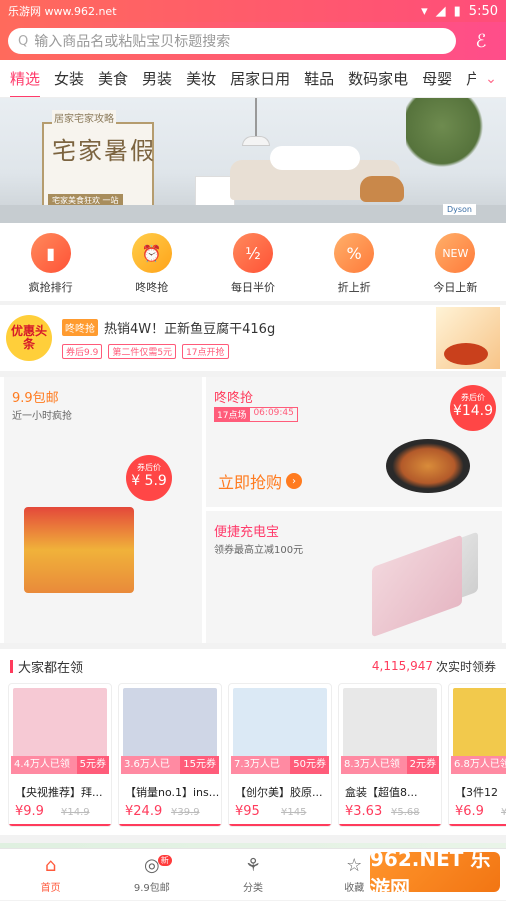 This screenshot has width=506, height=901. What do you see at coordinates (79, 550) in the screenshot?
I see `snacks-image` at bounding box center [79, 550].